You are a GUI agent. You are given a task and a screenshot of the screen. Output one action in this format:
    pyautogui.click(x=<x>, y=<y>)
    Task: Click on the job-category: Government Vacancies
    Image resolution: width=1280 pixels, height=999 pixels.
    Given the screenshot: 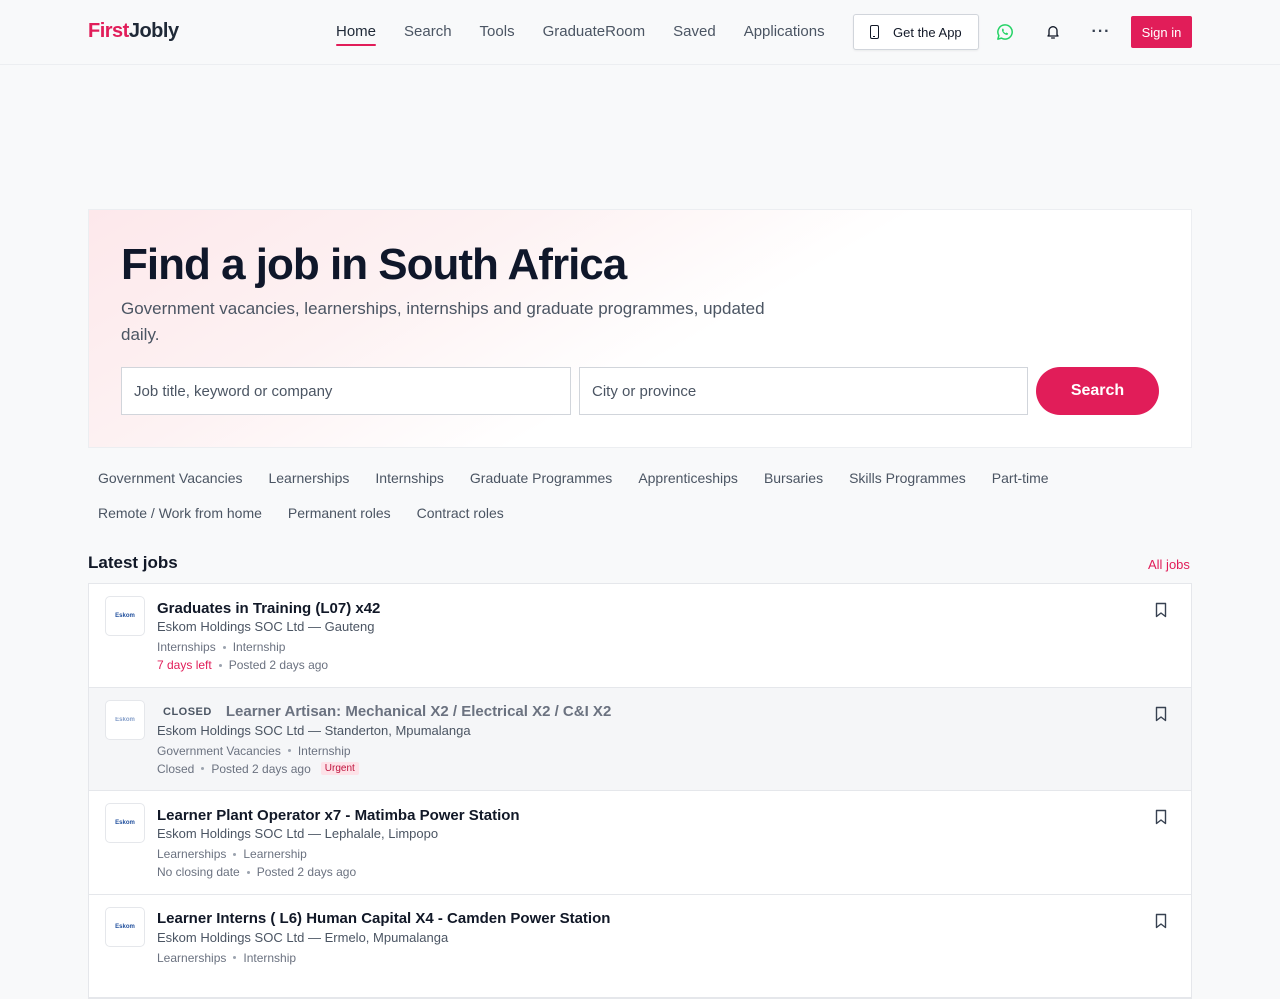 What is the action you would take?
    pyautogui.click(x=219, y=750)
    